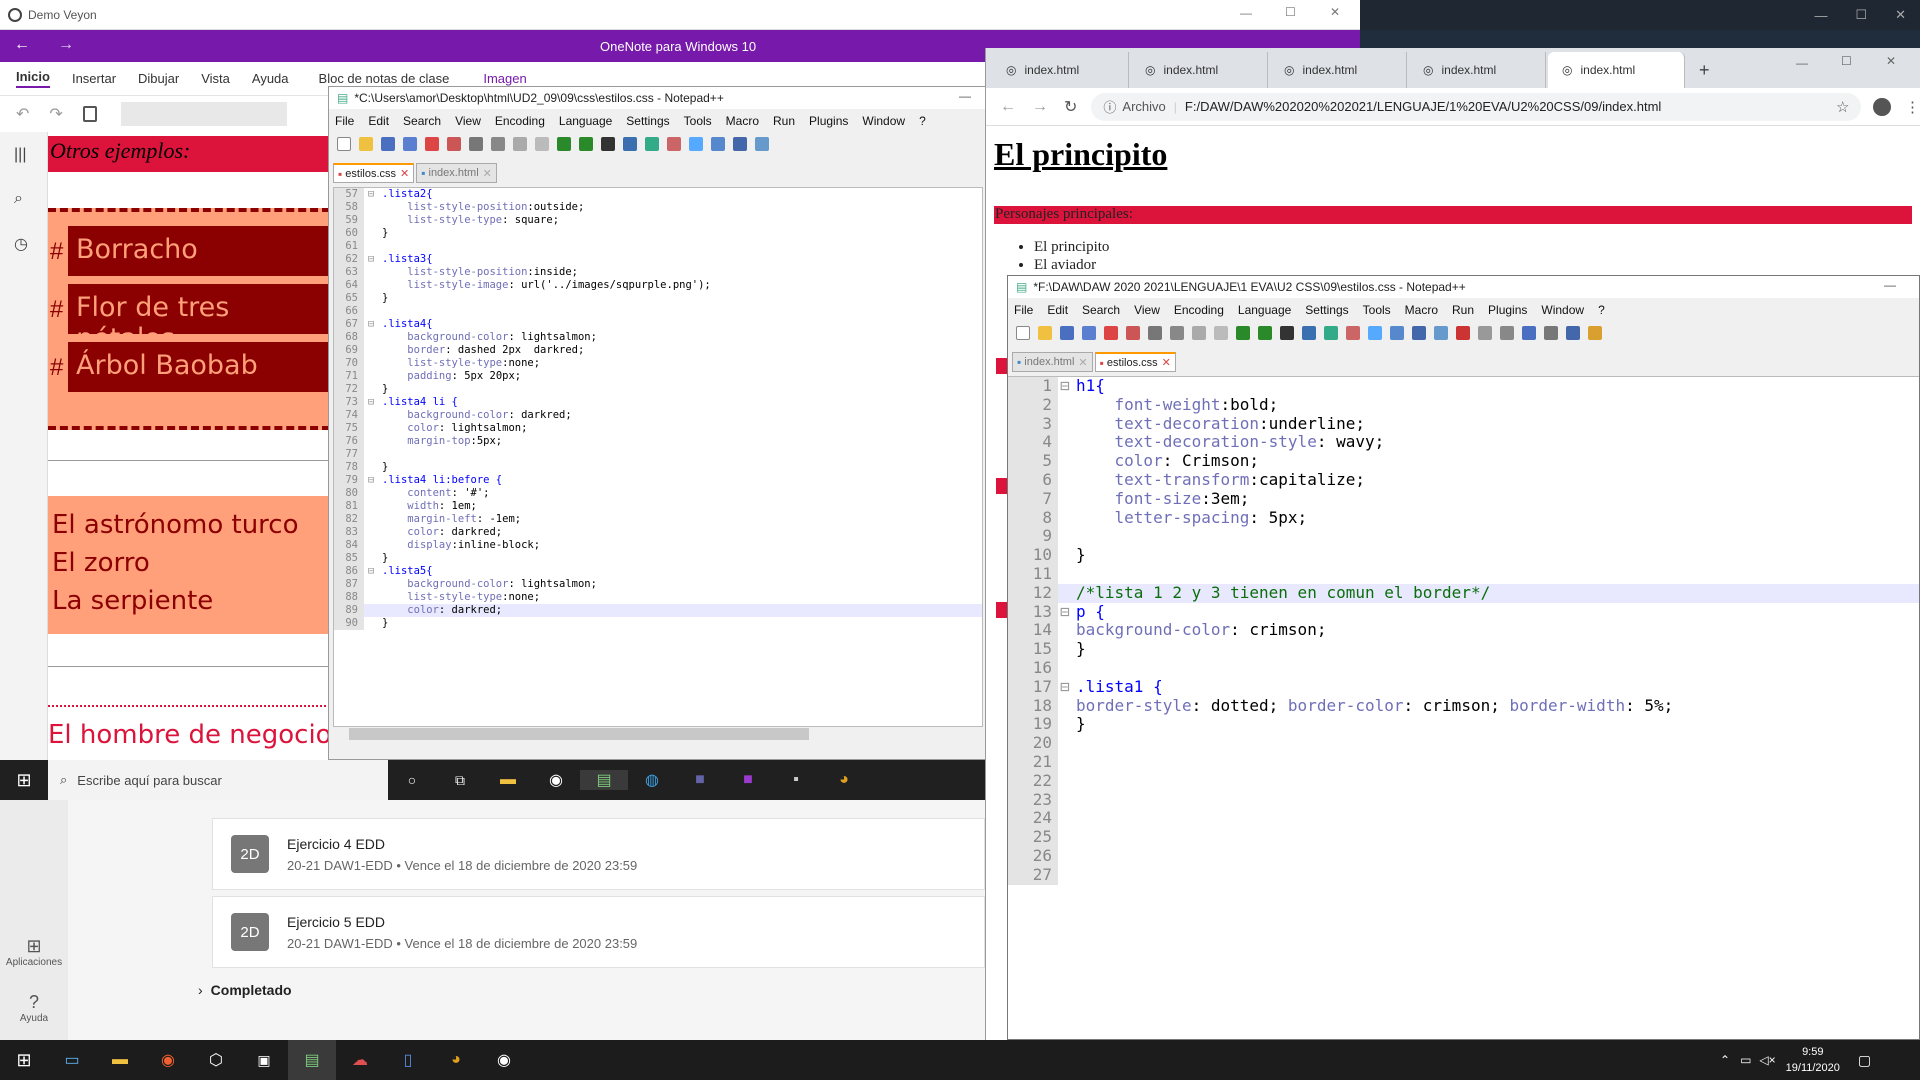 The width and height of the screenshot is (1920, 1080). What do you see at coordinates (698, 121) in the screenshot?
I see `menu-tools: Tools` at bounding box center [698, 121].